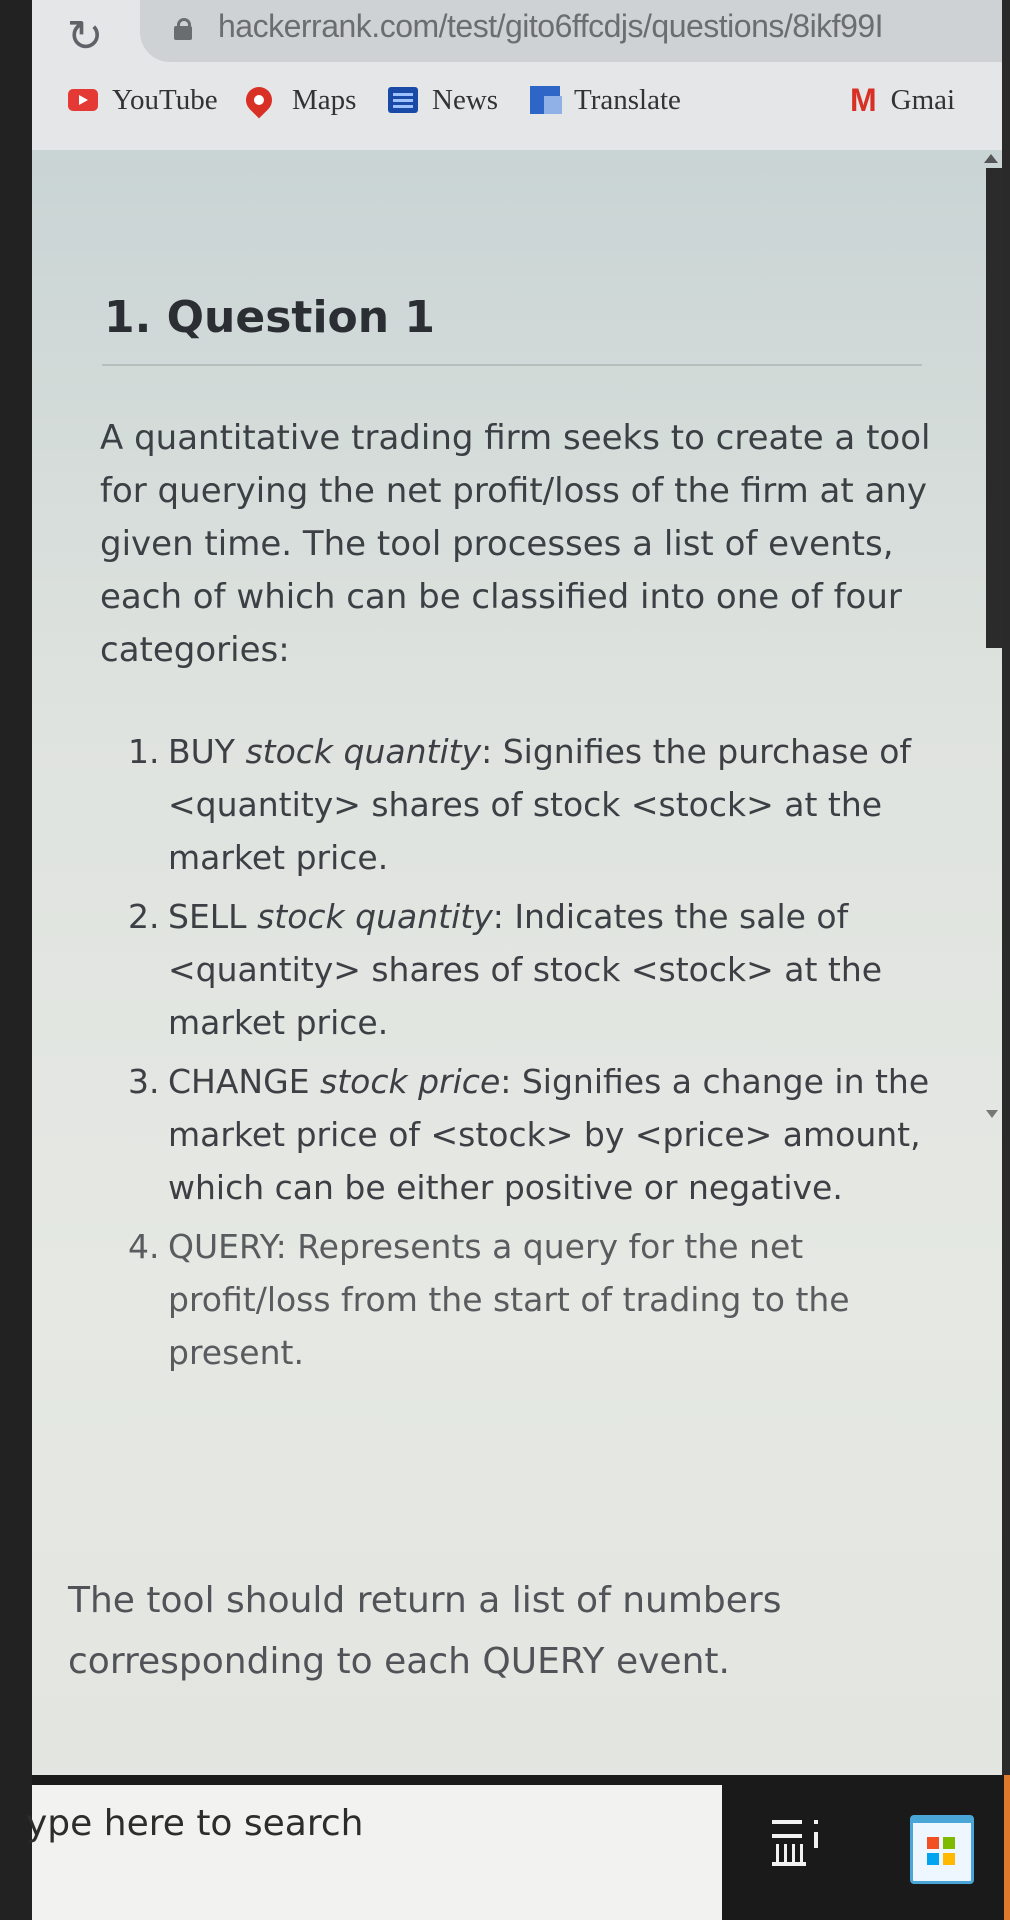 This screenshot has height=1920, width=1010. Describe the element at coordinates (183, 29) in the screenshot. I see `lock-icon` at that location.